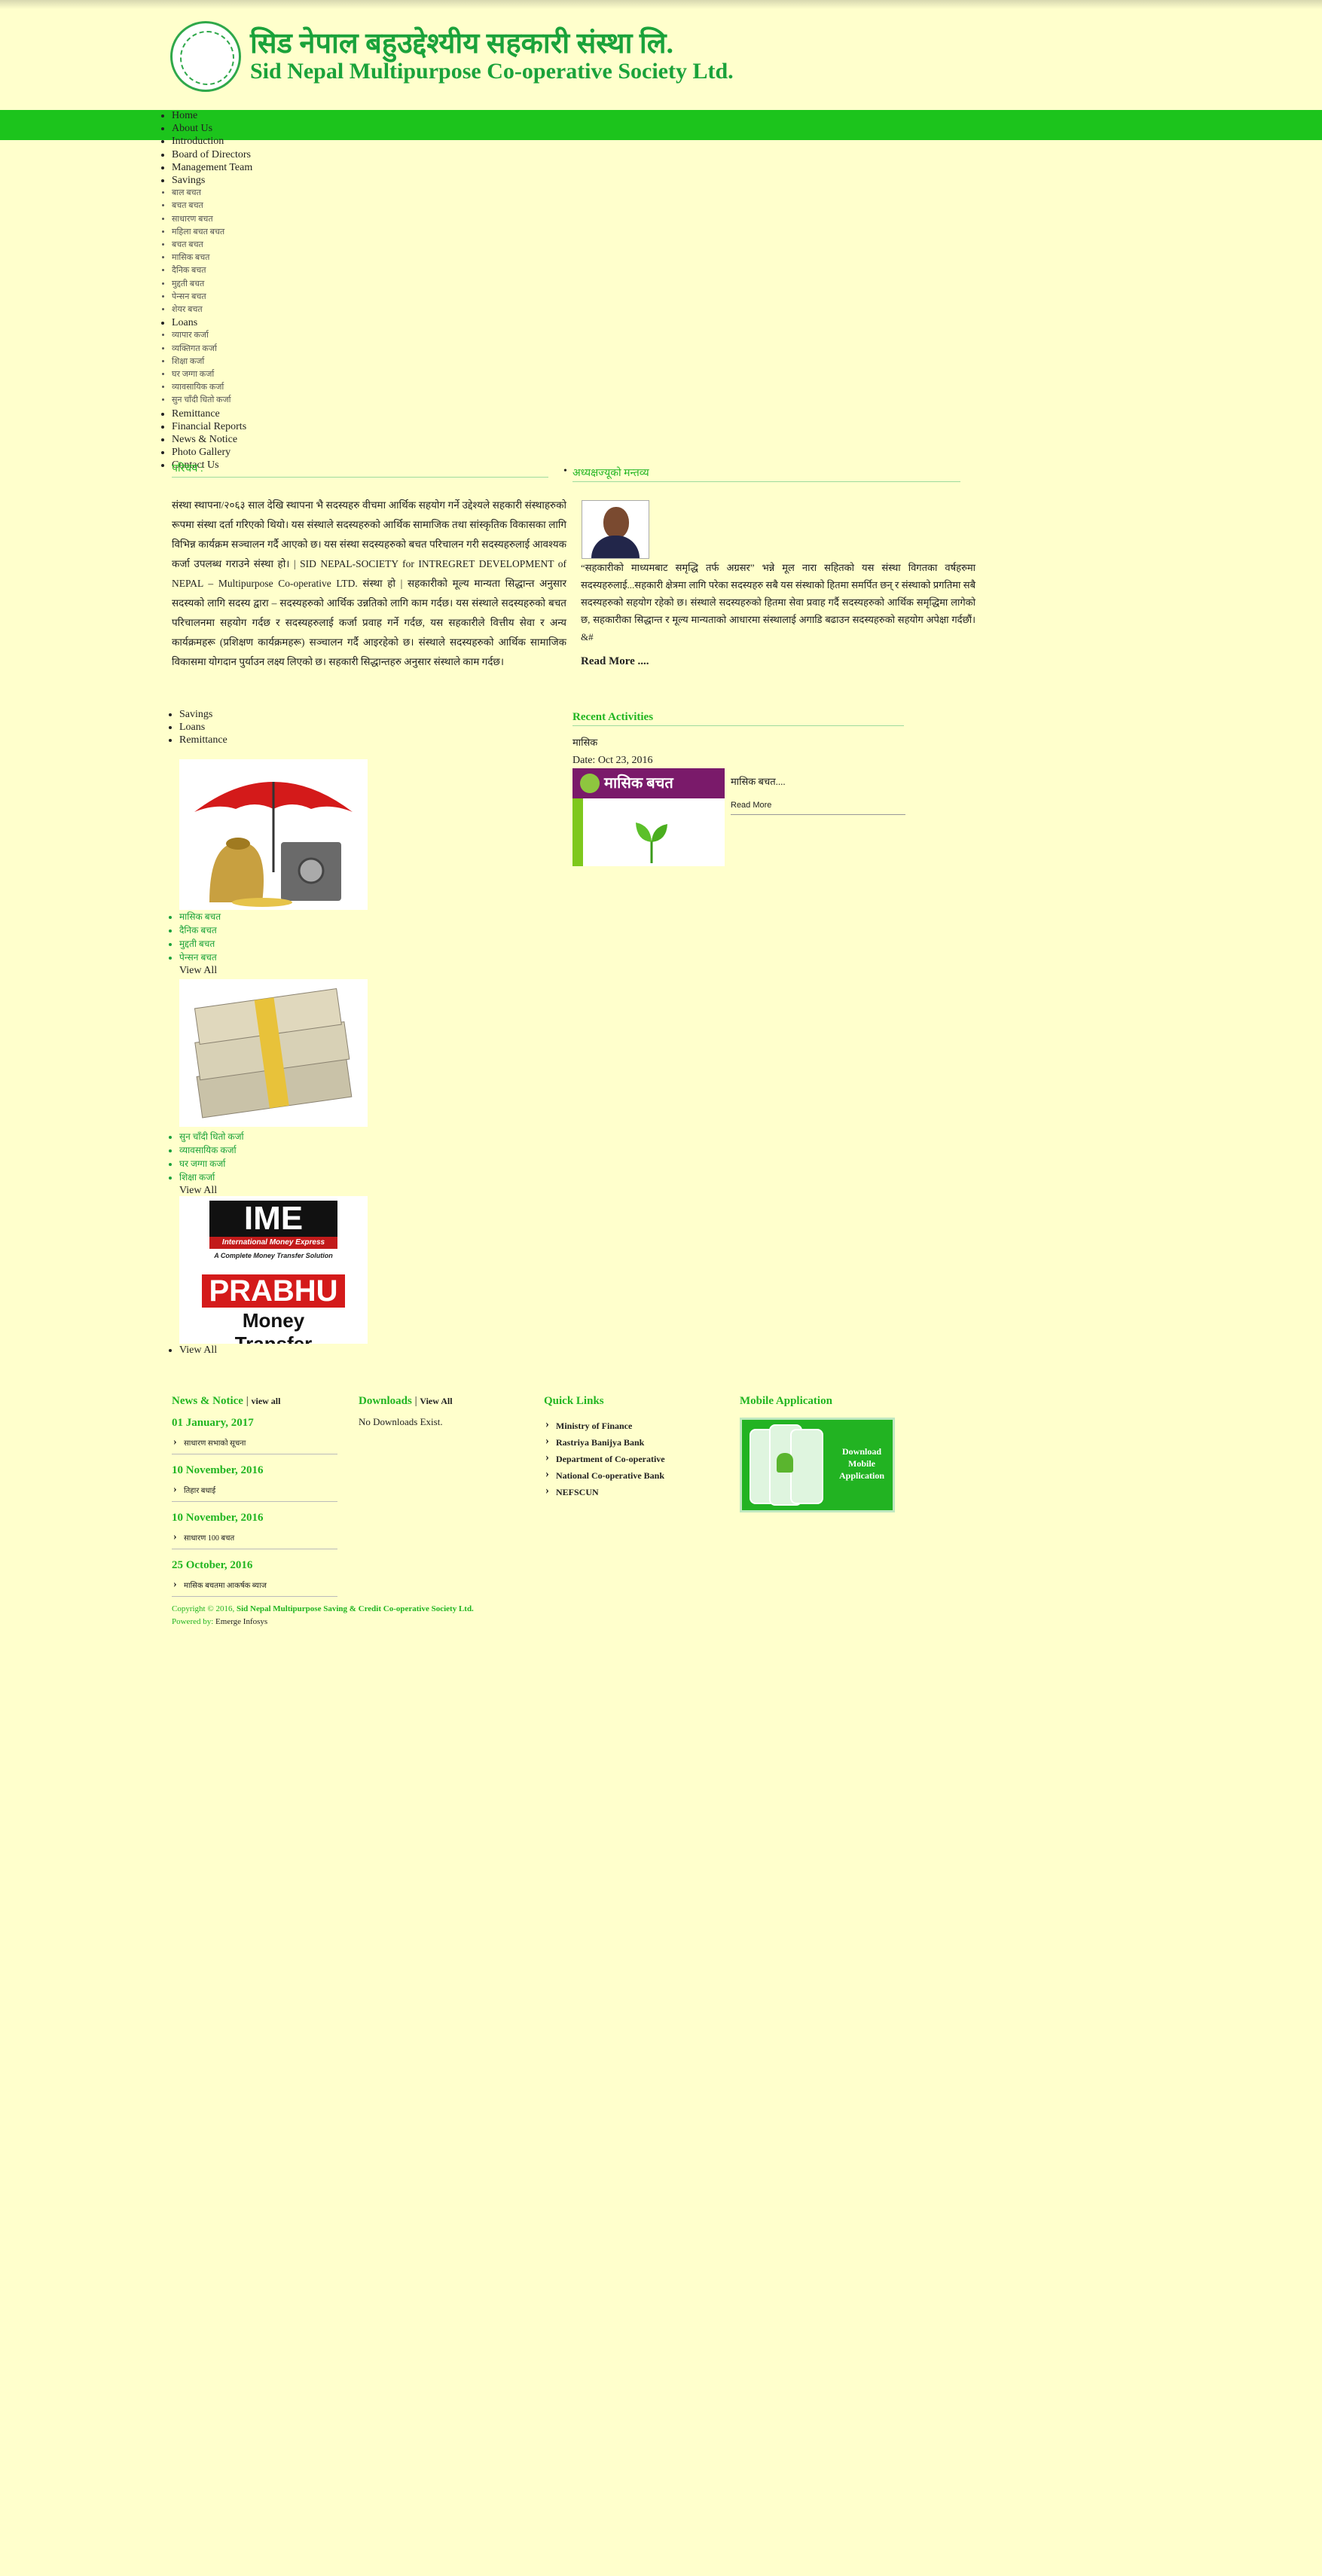  What do you see at coordinates (212, 116) in the screenshot?
I see `menu-item: Home` at bounding box center [212, 116].